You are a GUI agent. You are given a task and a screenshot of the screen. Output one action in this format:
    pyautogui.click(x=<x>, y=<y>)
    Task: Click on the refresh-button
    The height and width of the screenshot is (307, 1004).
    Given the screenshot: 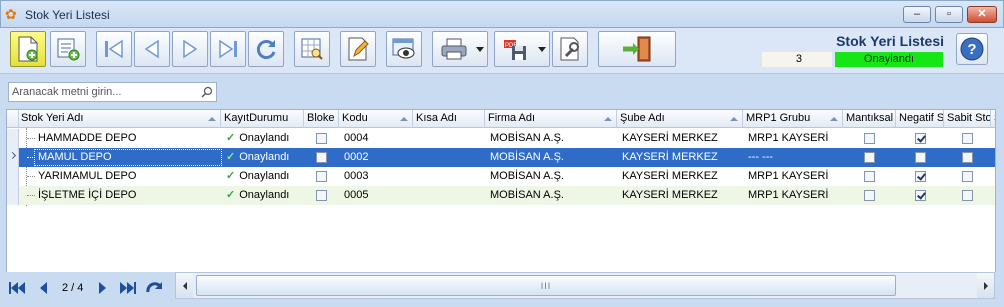 What is the action you would take?
    pyautogui.click(x=266, y=49)
    